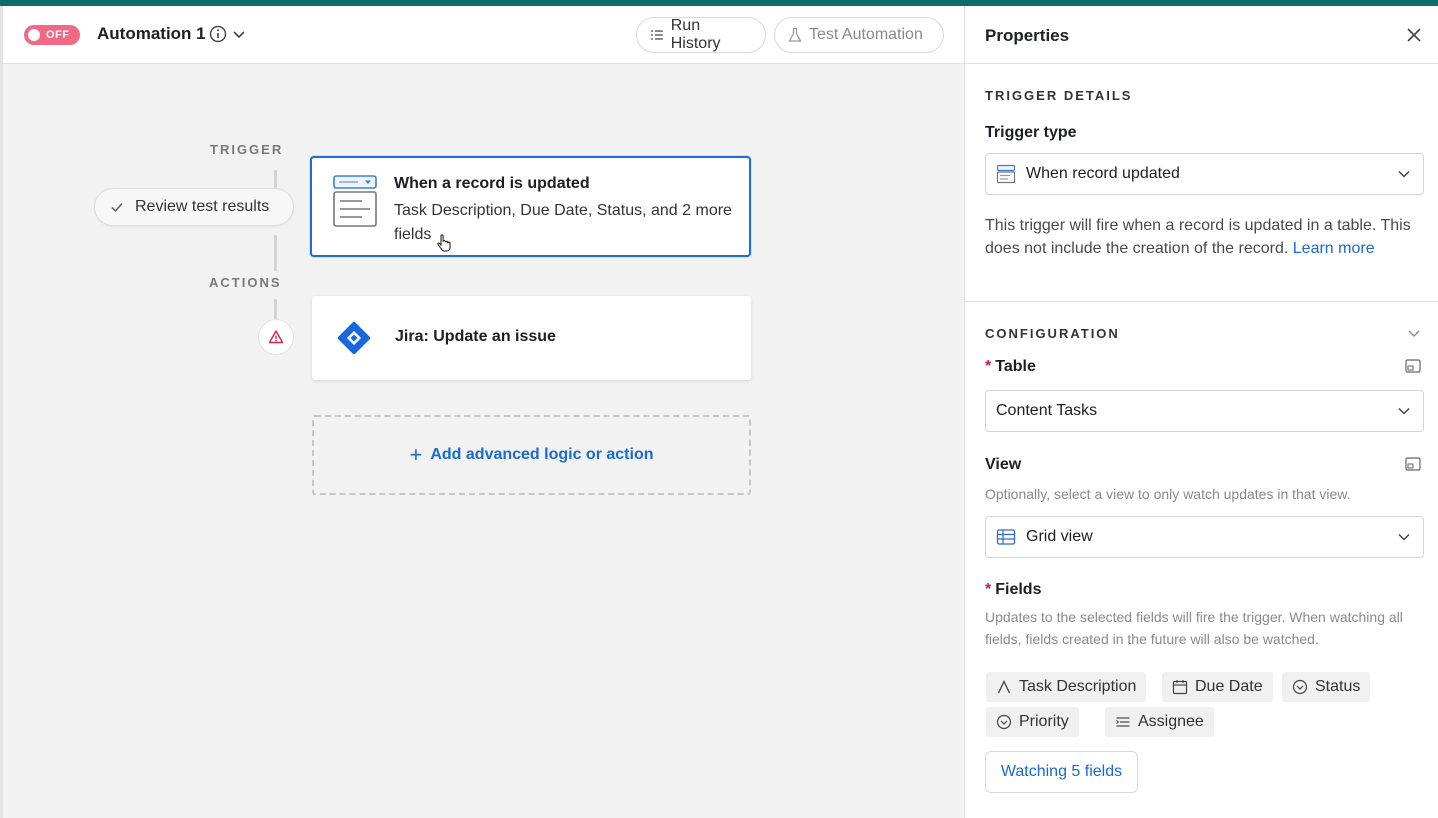 The image size is (1438, 818). What do you see at coordinates (1044, 721) in the screenshot?
I see `field-chip-label: Priority` at bounding box center [1044, 721].